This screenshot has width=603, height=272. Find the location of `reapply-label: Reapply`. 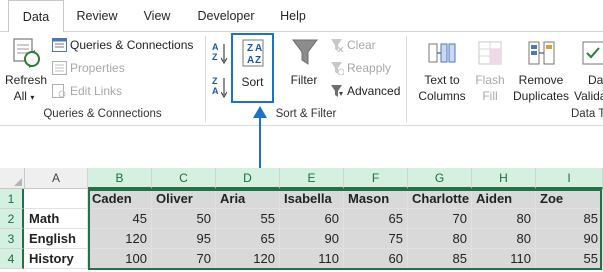

reapply-label: Reapply is located at coordinates (369, 68).